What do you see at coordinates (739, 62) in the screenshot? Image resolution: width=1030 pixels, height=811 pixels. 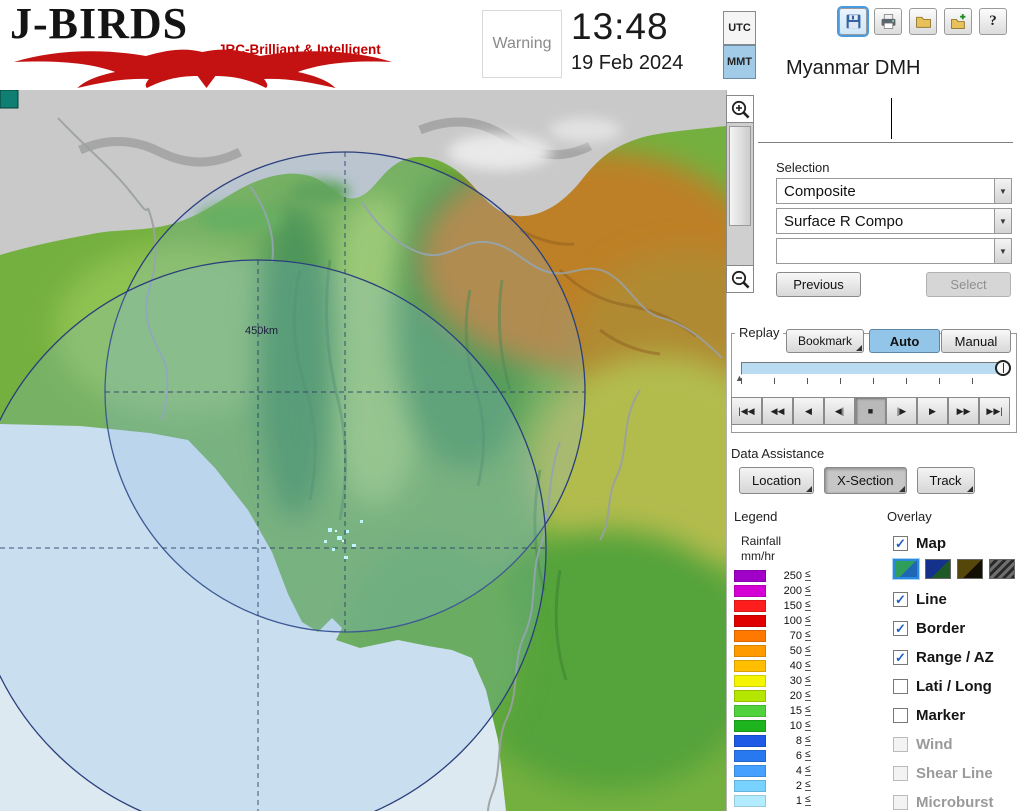 I see `mmt-button: MMT` at bounding box center [739, 62].